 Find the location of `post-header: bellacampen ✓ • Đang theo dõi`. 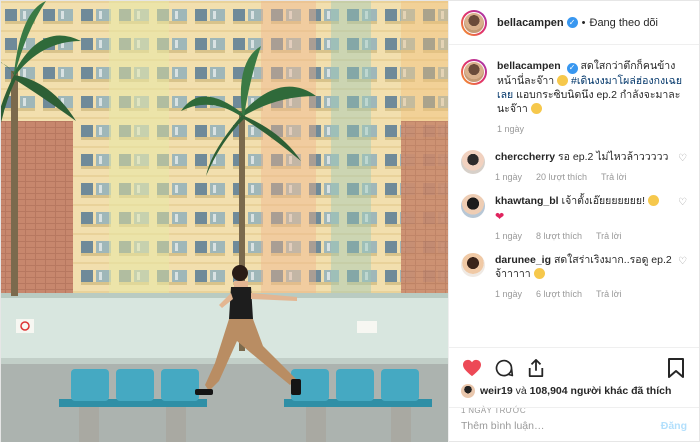

post-header: bellacampen ✓ • Đang theo dõi is located at coordinates (574, 23).